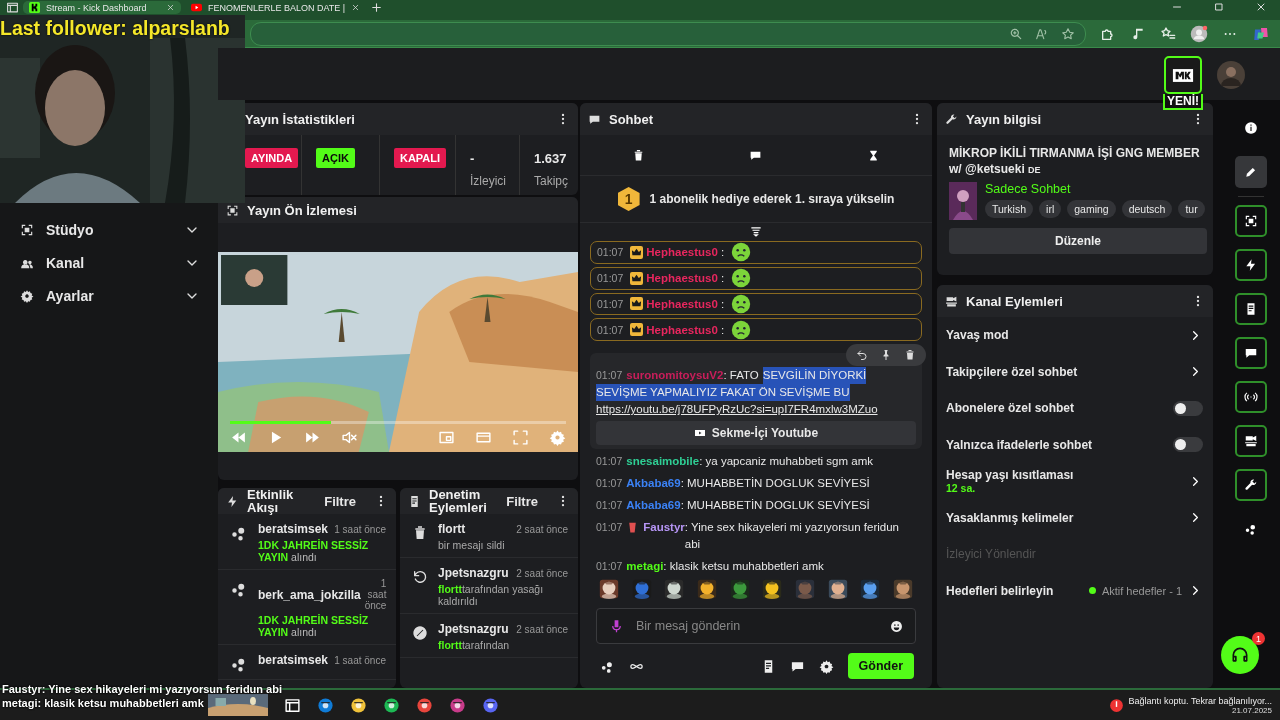  What do you see at coordinates (756, 232) in the screenshot?
I see `filter-icon` at bounding box center [756, 232].